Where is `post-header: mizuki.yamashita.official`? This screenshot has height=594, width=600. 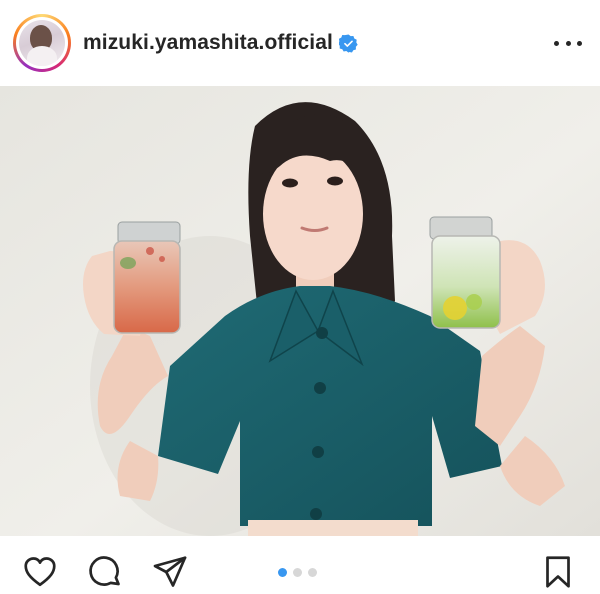 post-header: mizuki.yamashita.official is located at coordinates (300, 43).